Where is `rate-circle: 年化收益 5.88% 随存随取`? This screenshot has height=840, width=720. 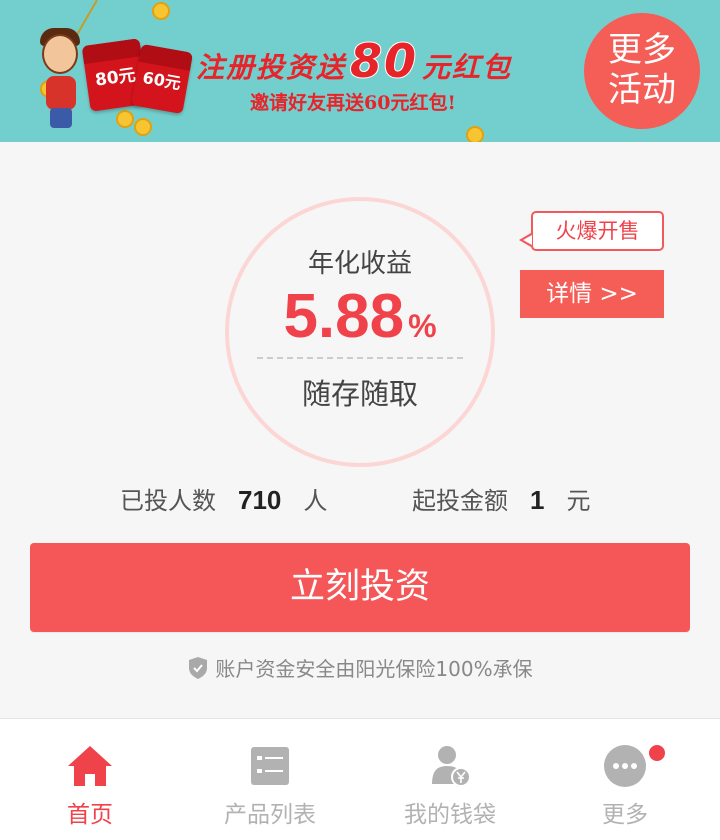
rate-circle: 年化收益 5.88% 随存随取 is located at coordinates (360, 332).